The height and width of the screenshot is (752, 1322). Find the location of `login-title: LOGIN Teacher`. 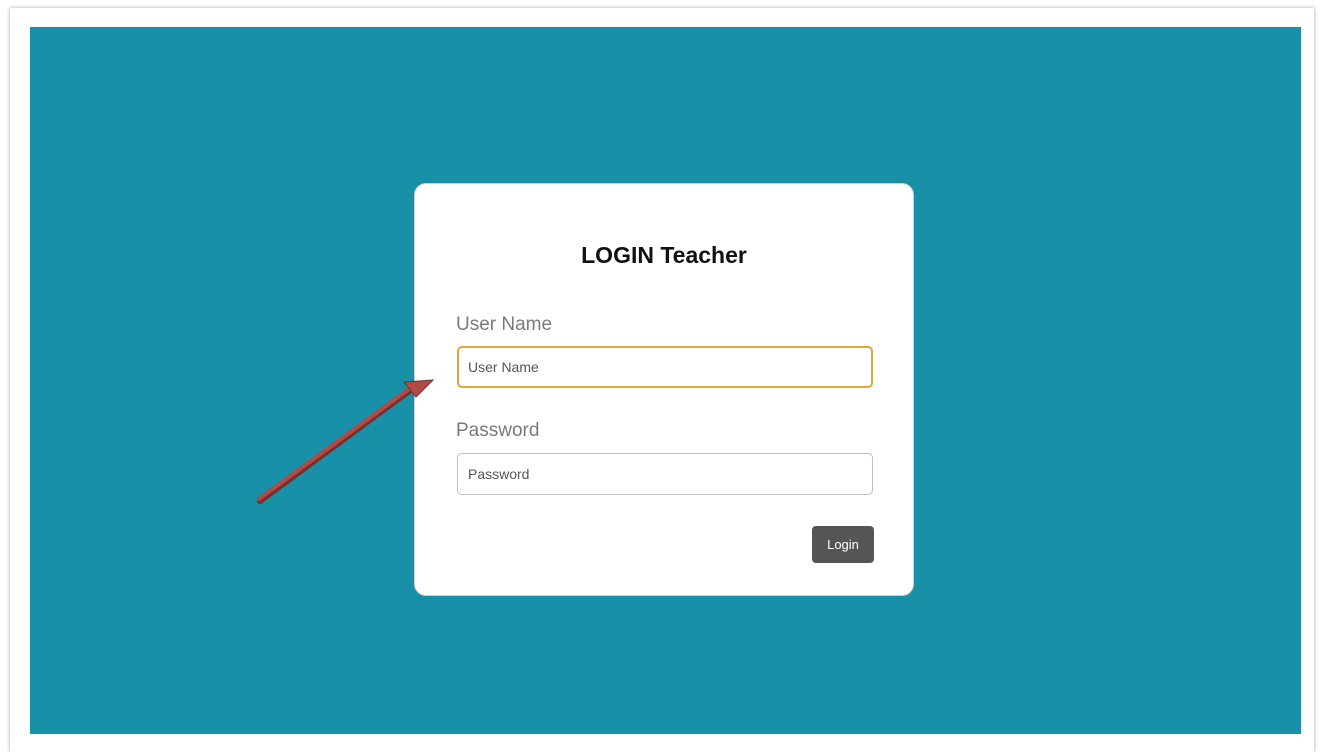

login-title: LOGIN Teacher is located at coordinates (664, 255).